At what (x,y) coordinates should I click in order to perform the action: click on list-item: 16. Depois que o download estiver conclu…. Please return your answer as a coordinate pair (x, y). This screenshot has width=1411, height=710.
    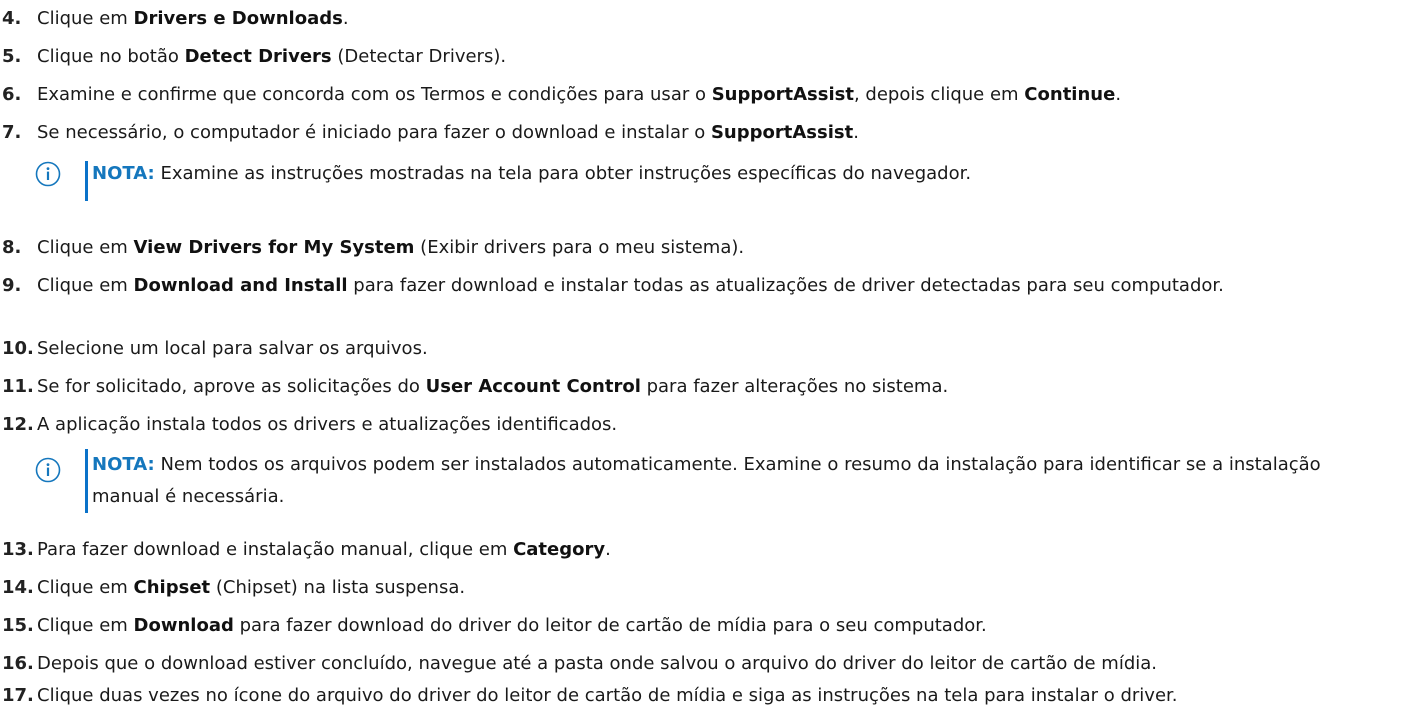
    Looking at the image, I should click on (705, 664).